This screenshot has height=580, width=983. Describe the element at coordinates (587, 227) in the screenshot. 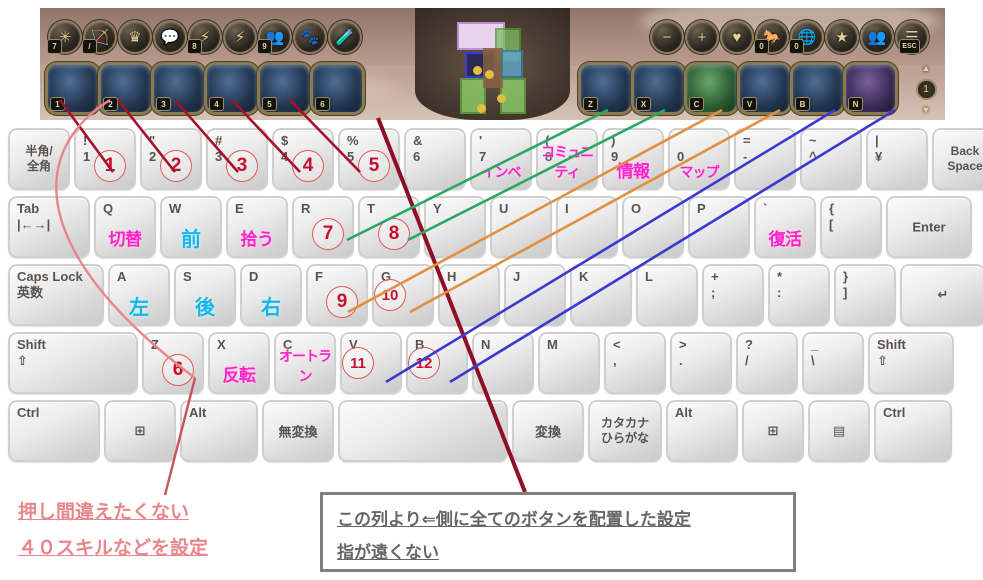

I see `key-i: I` at that location.